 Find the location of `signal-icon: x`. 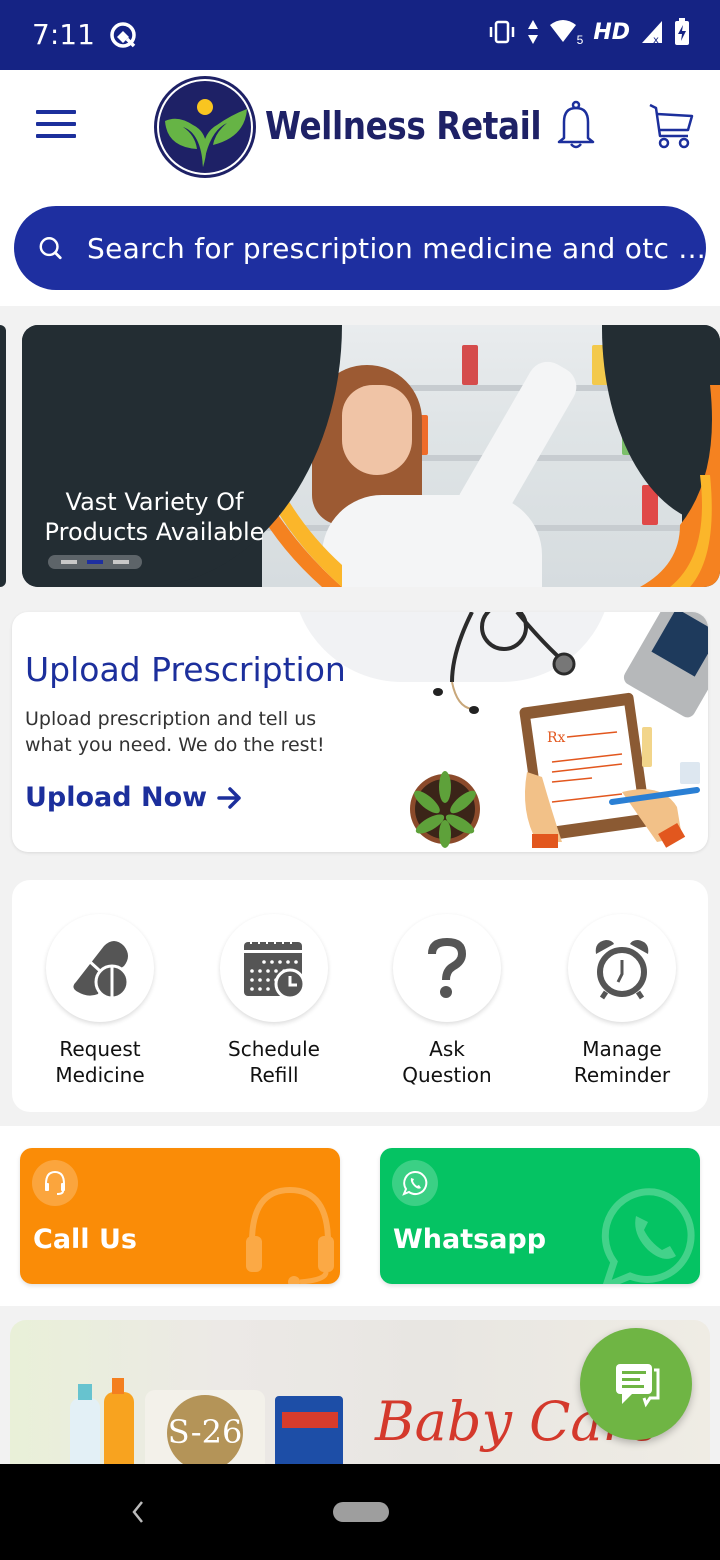

signal-icon: x is located at coordinates (652, 33).